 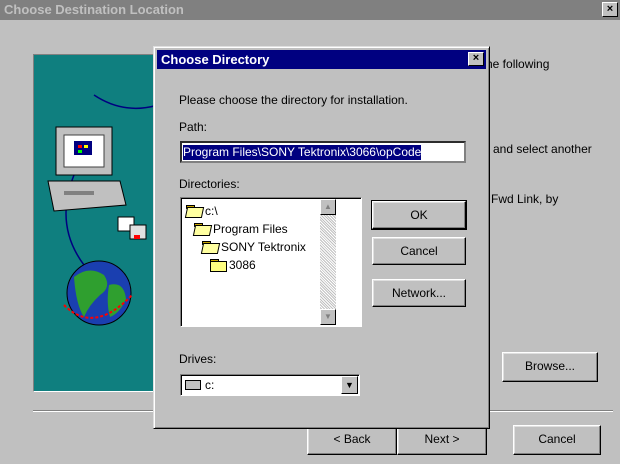 I want to click on chevron-down-icon: ▼, so click(x=349, y=385).